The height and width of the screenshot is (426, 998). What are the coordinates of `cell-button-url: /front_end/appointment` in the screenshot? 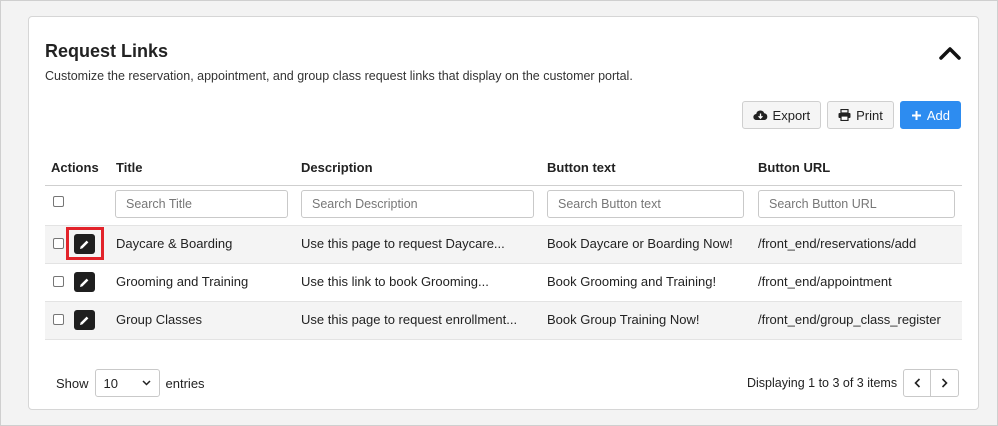 It's located at (825, 281).